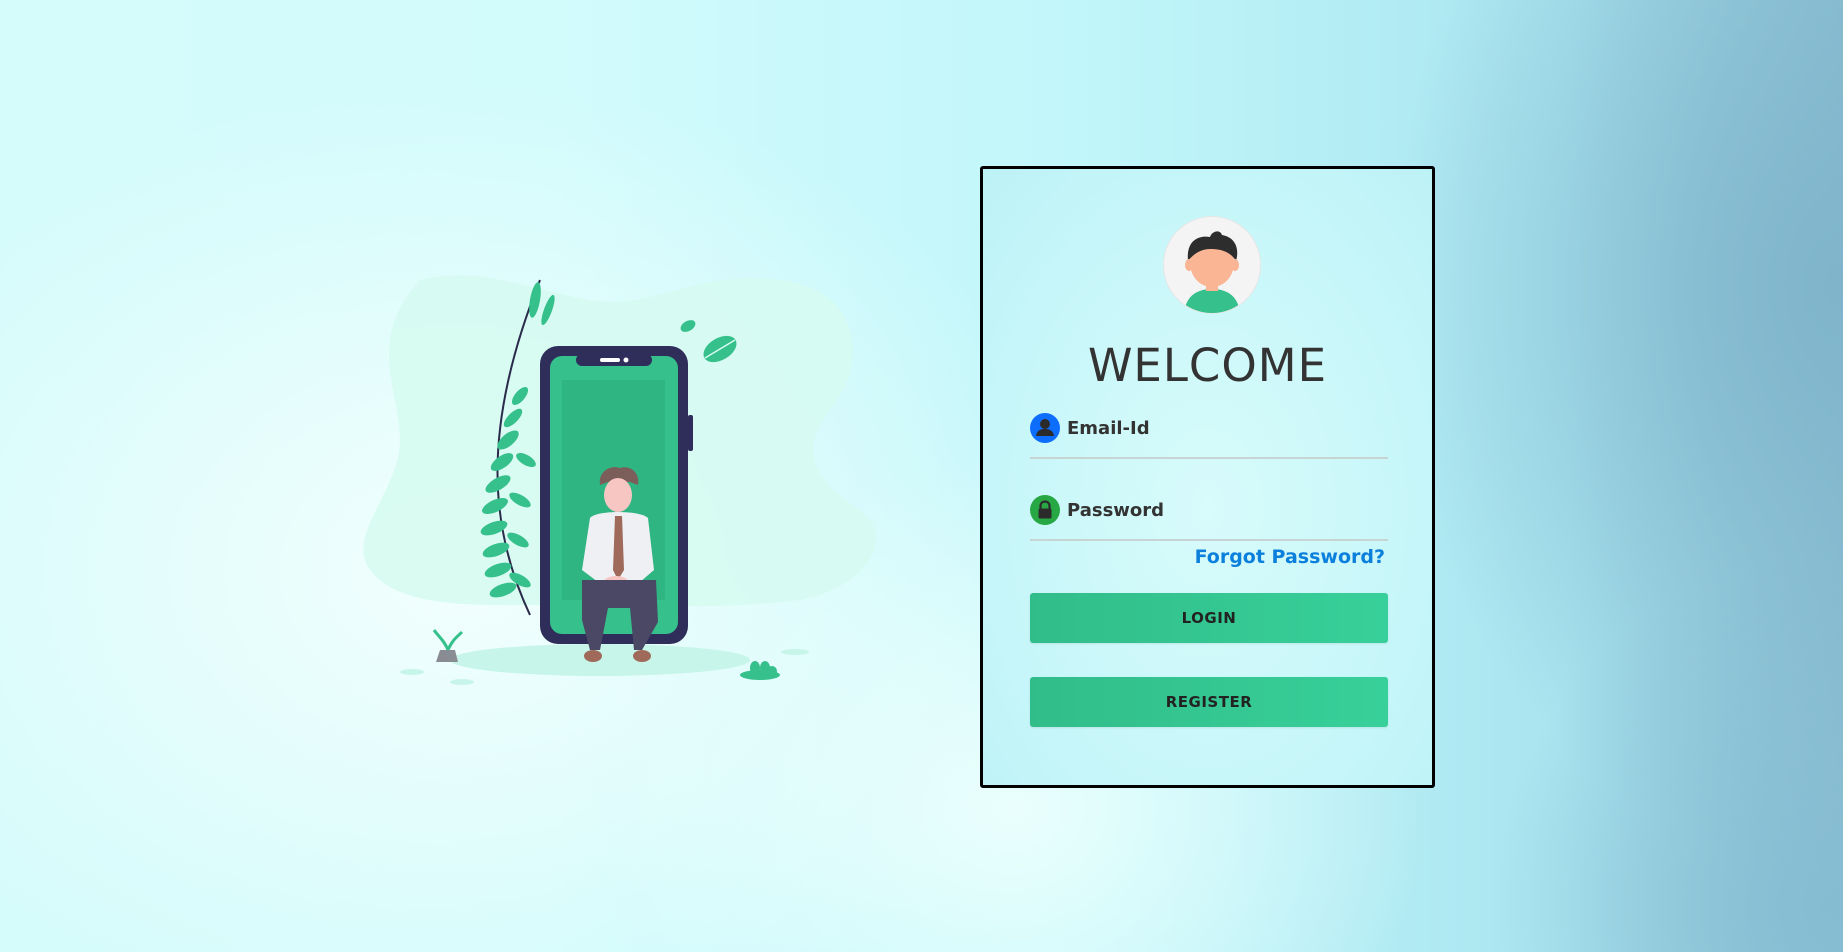  I want to click on login-button: LOGIN, so click(1209, 618).